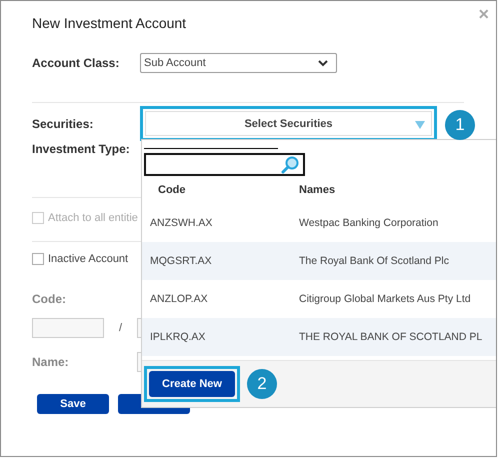 Image resolution: width=499 pixels, height=459 pixels. Describe the element at coordinates (192, 384) in the screenshot. I see `create-new-button: Create New` at that location.